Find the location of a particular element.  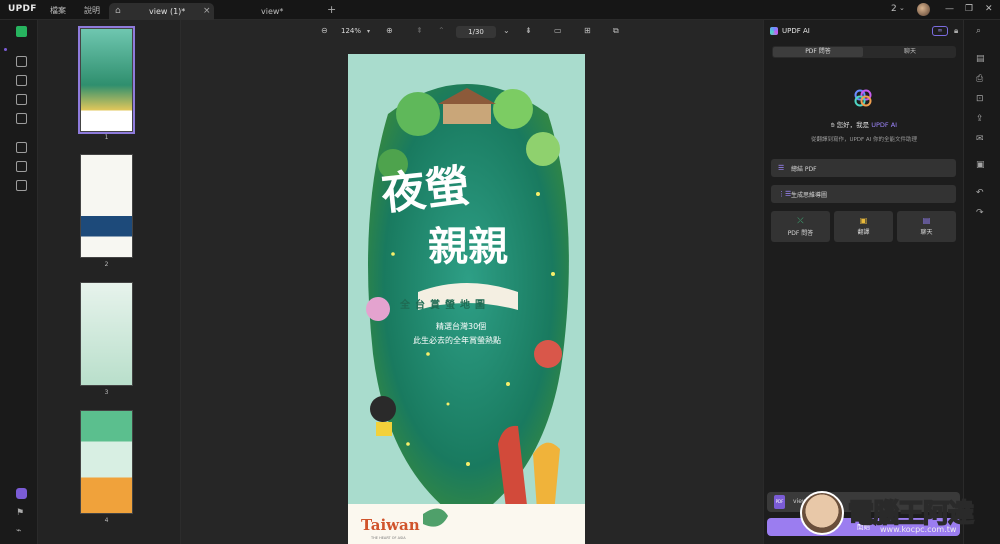

action-label: 總結 PDF is located at coordinates (804, 169).